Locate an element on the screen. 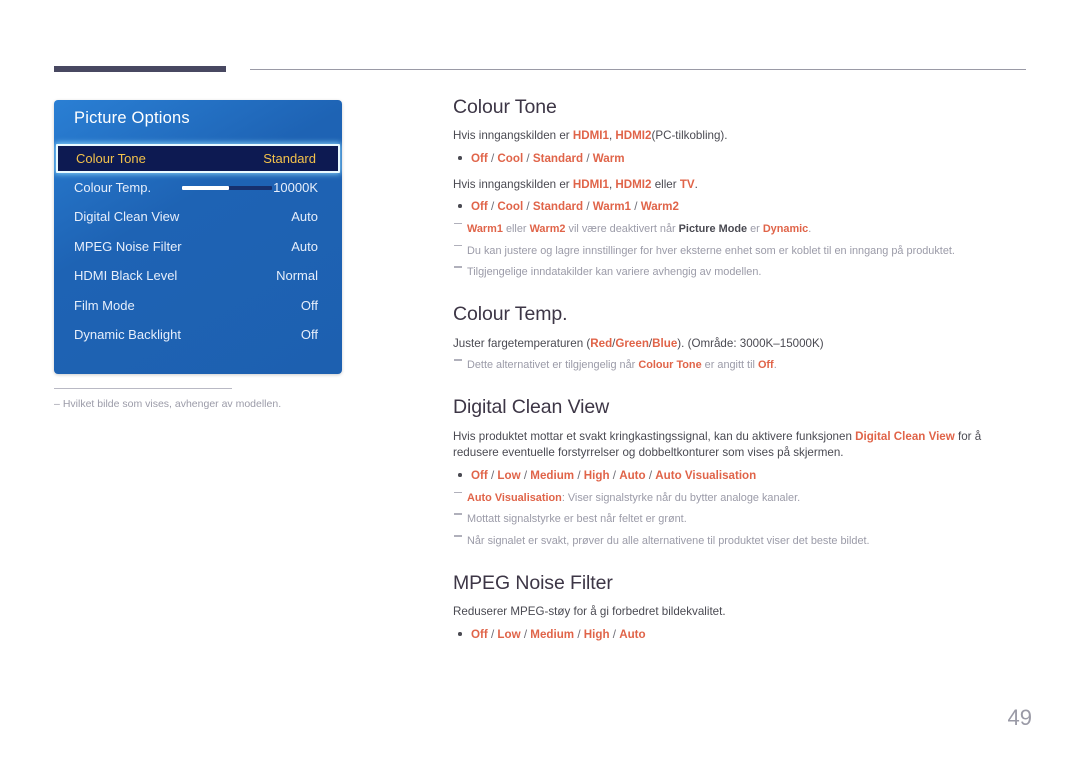 The width and height of the screenshot is (1080, 763). option-value: Cool is located at coordinates (510, 159).